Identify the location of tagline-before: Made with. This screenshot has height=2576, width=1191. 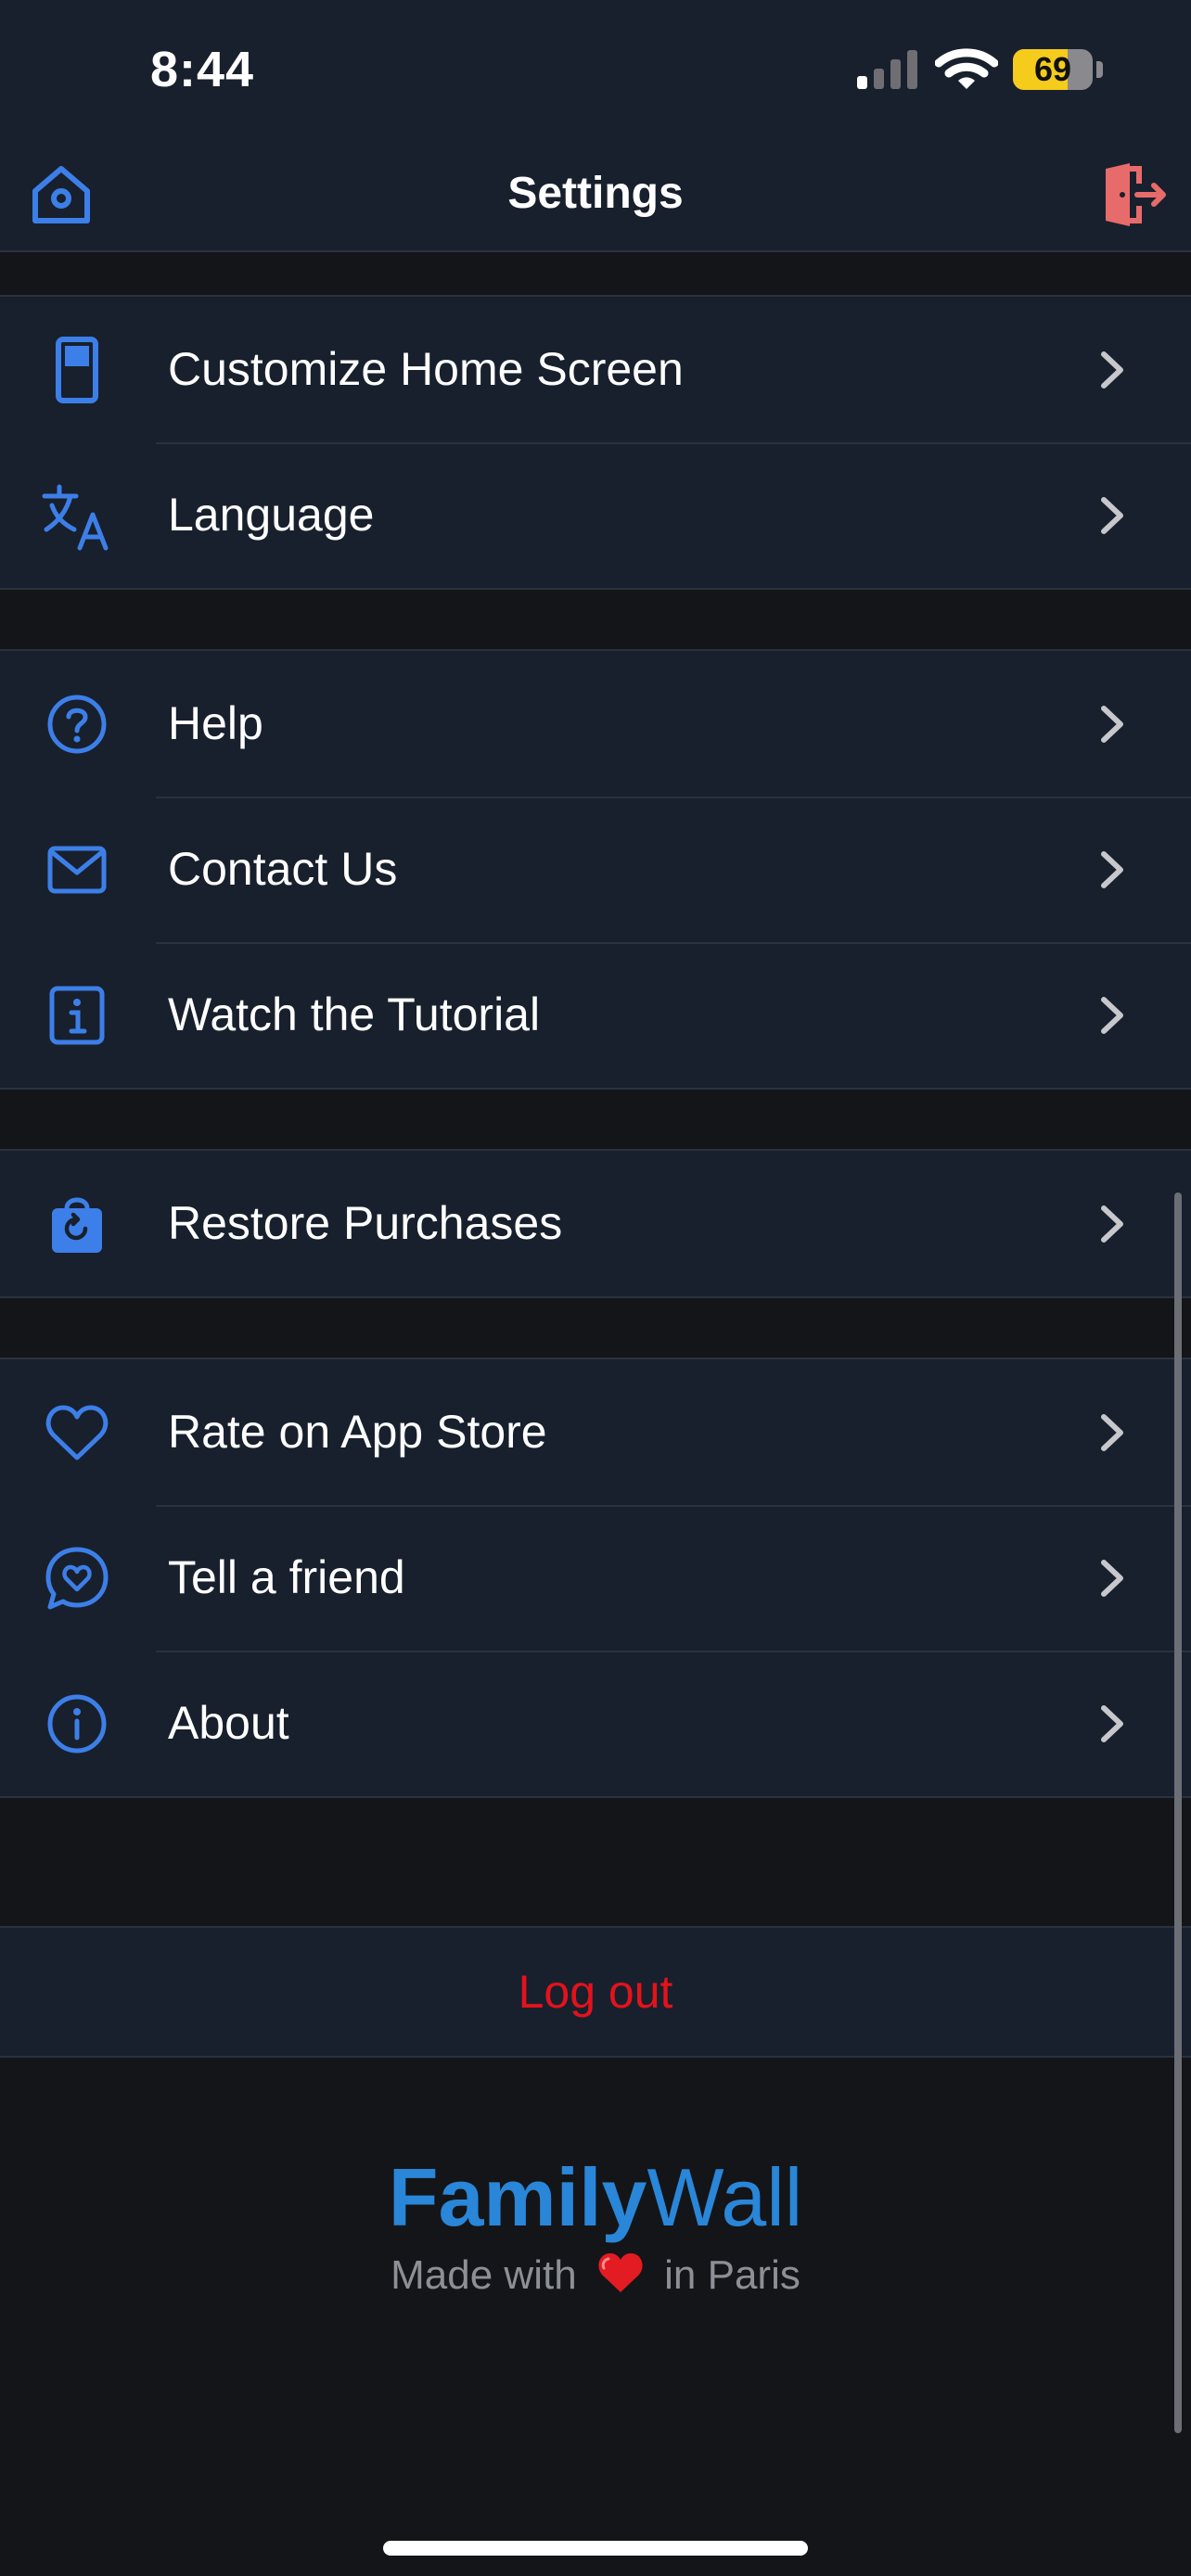
(484, 2275).